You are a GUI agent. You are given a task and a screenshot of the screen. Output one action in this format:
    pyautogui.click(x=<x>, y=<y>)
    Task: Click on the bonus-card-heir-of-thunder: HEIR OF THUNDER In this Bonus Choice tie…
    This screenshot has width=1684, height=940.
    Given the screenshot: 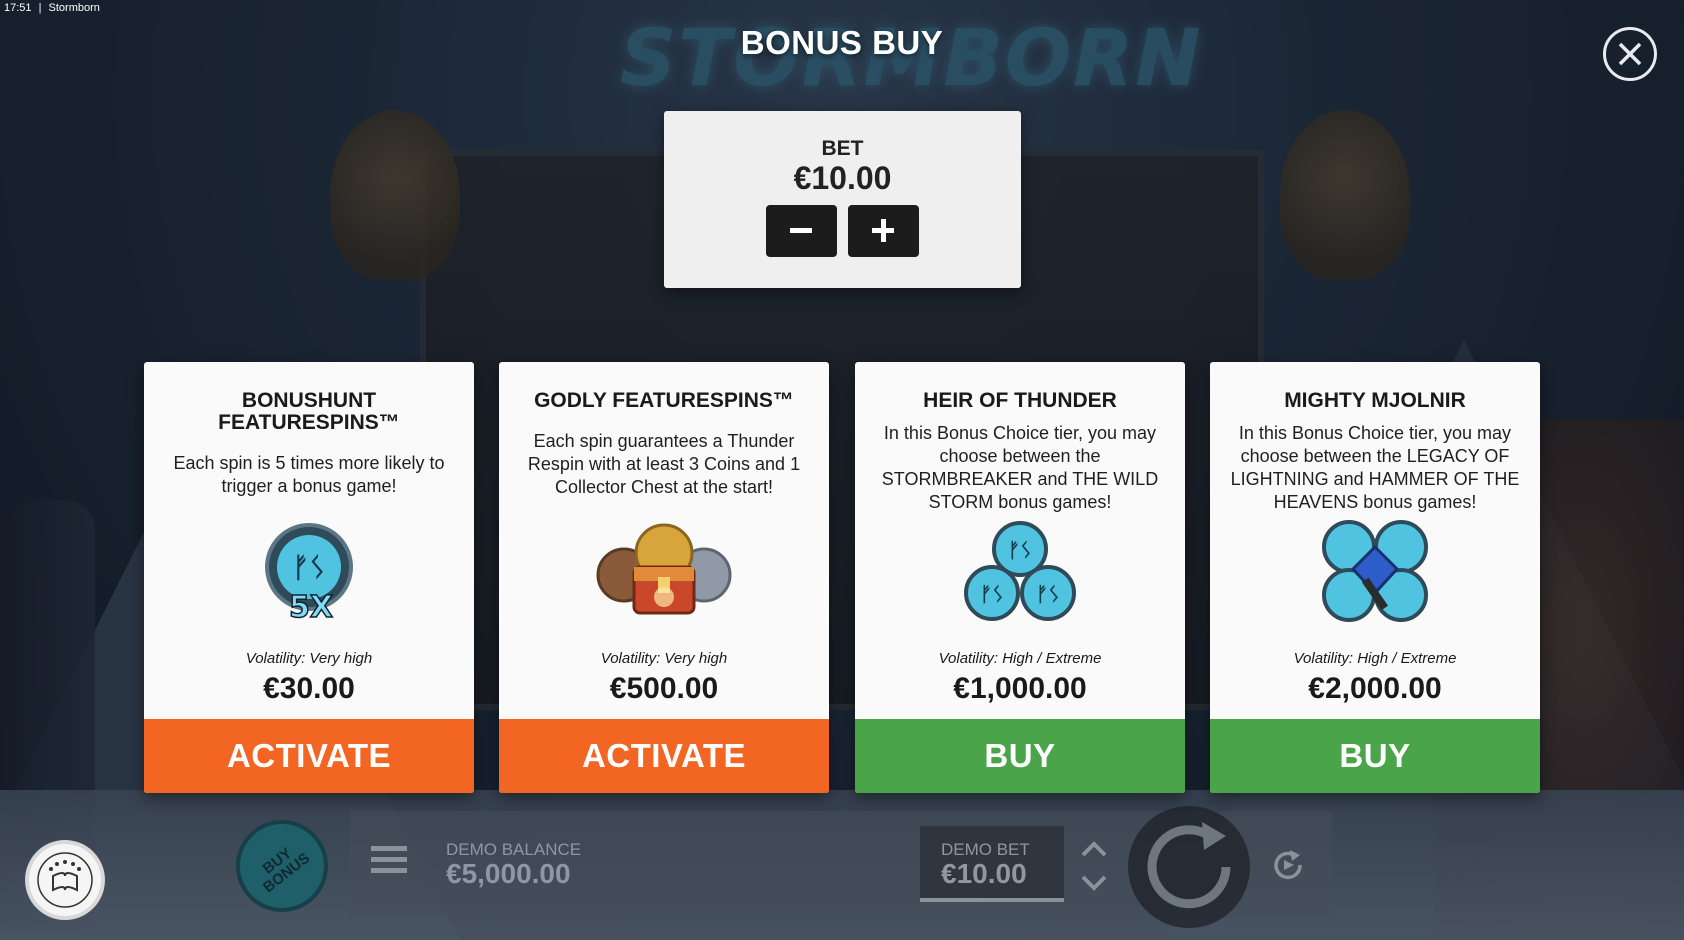 What is the action you would take?
    pyautogui.click(x=1020, y=577)
    